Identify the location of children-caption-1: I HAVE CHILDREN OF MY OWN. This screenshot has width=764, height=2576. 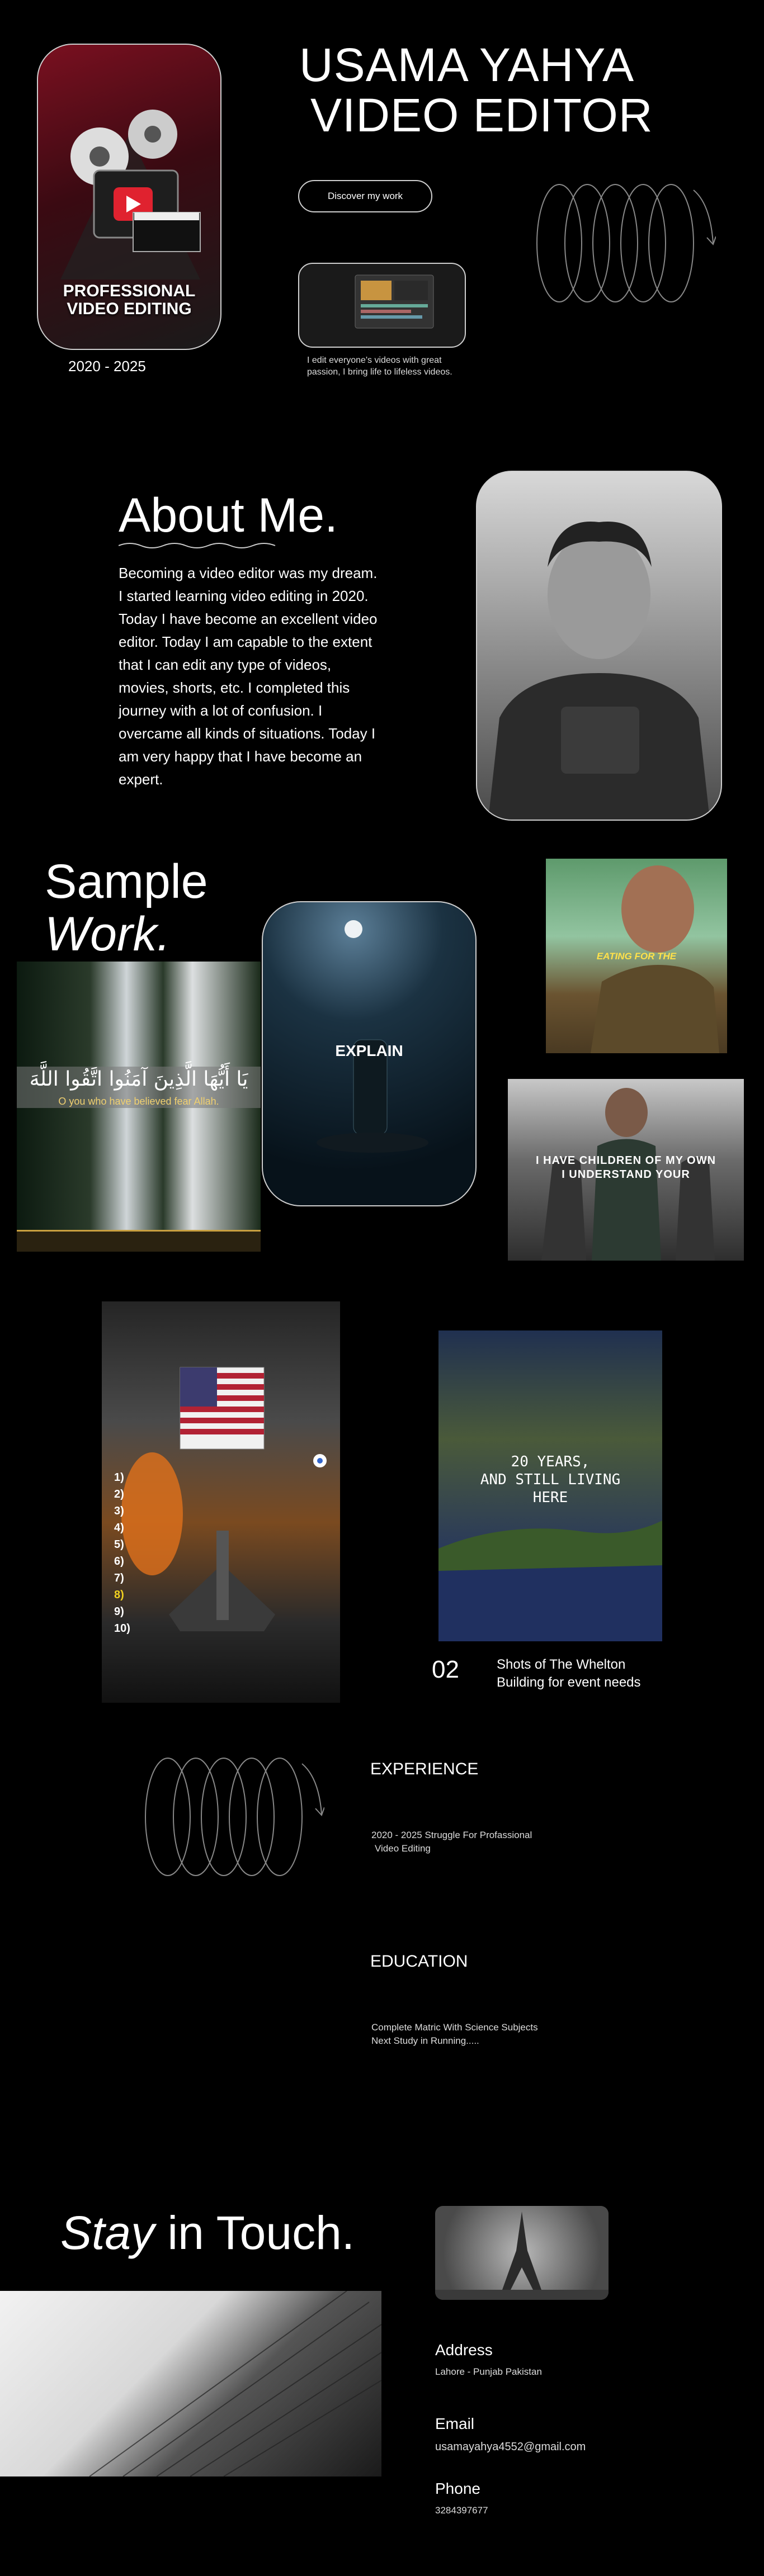
(625, 1160).